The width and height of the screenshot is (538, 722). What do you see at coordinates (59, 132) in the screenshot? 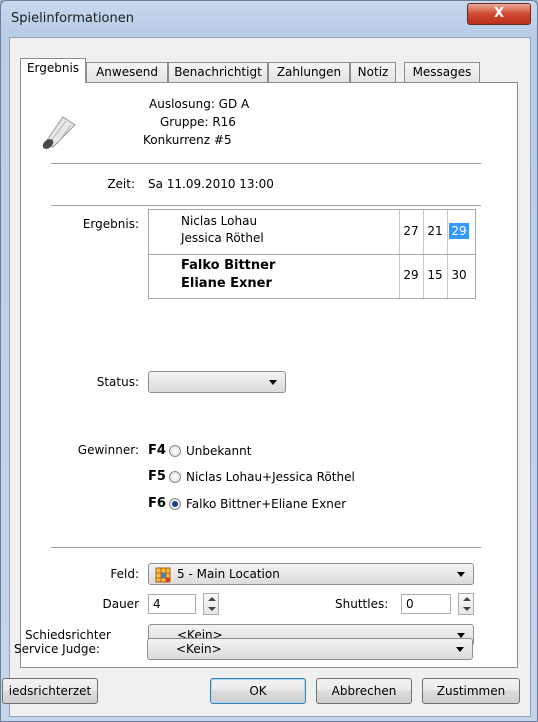
I see `shuttlecock-icon` at bounding box center [59, 132].